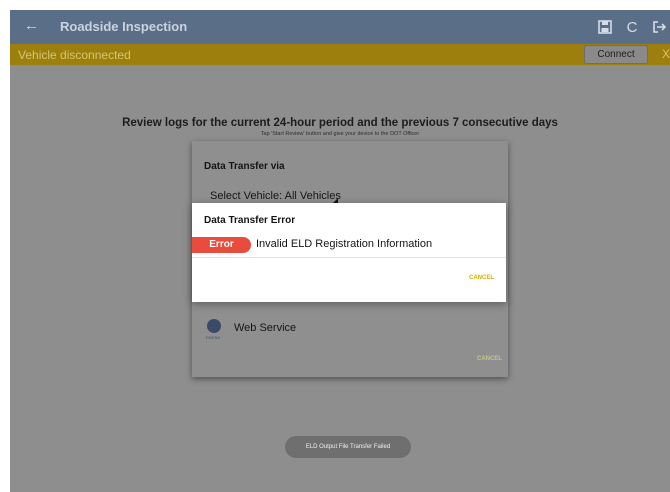  Describe the element at coordinates (632, 27) in the screenshot. I see `refresh-icon: C` at that location.